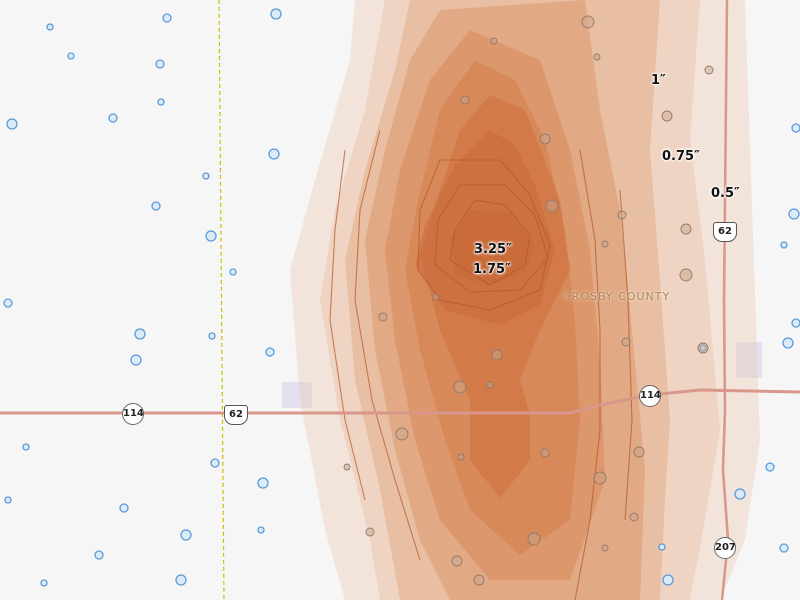  Describe the element at coordinates (725, 548) in the screenshot. I see `route-shield-207: 207` at that location.